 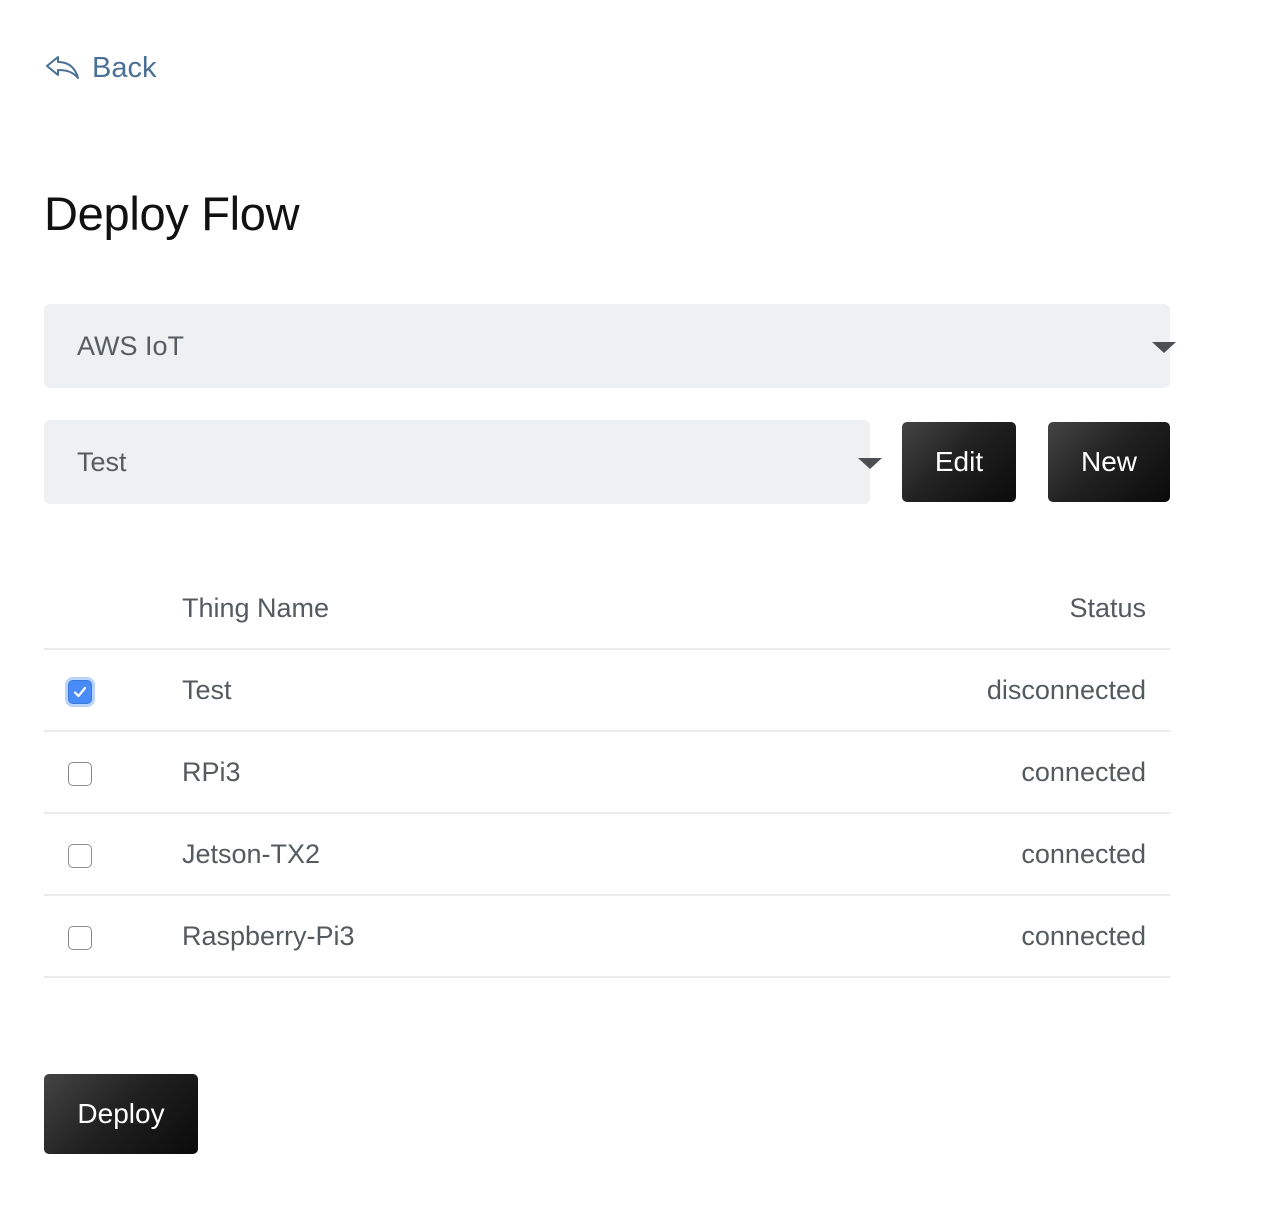 What do you see at coordinates (211, 771) in the screenshot?
I see `thing-name: RPi3` at bounding box center [211, 771].